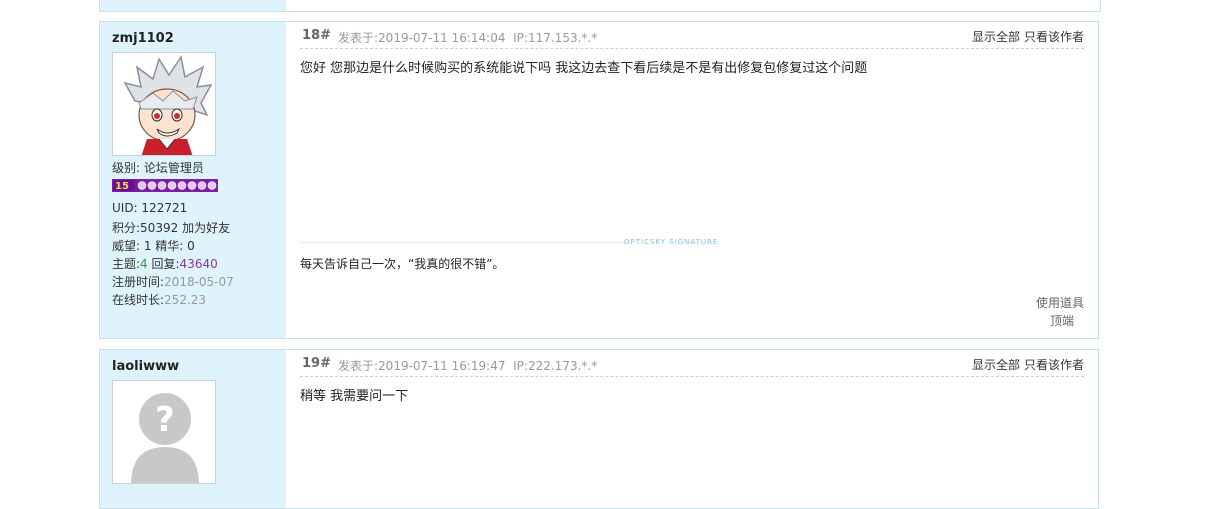 Image resolution: width=1209 pixels, height=509 pixels. What do you see at coordinates (316, 363) in the screenshot?
I see `floor-number: 19#` at bounding box center [316, 363].